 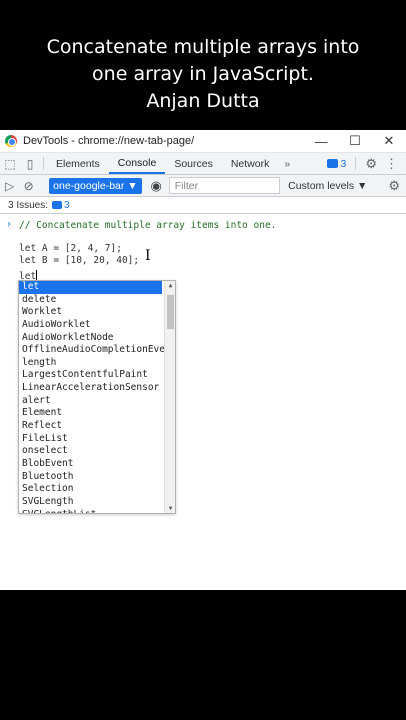 What do you see at coordinates (148, 256) in the screenshot?
I see `ibeam-cursor-icon: I` at bounding box center [148, 256].